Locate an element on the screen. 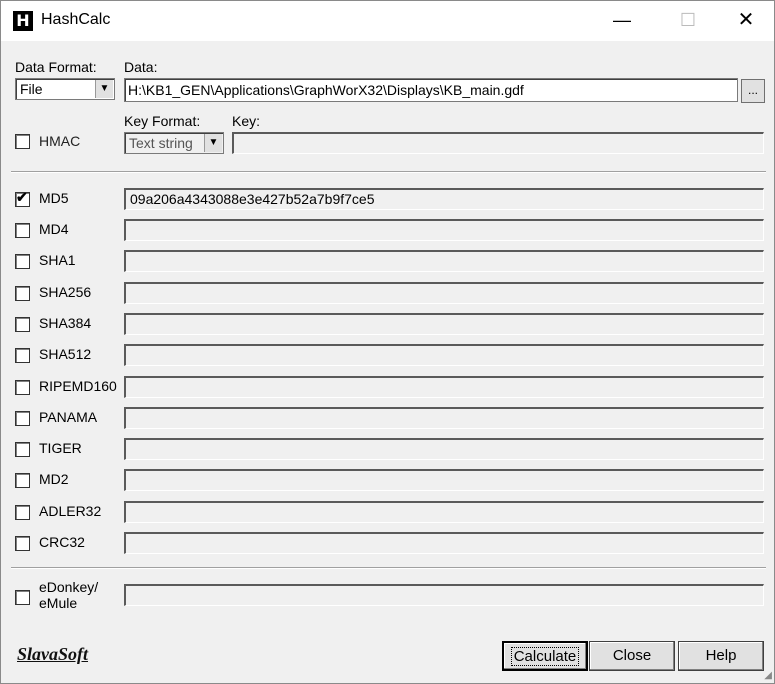 Image resolution: width=775 pixels, height=684 pixels. panama-output is located at coordinates (444, 418).